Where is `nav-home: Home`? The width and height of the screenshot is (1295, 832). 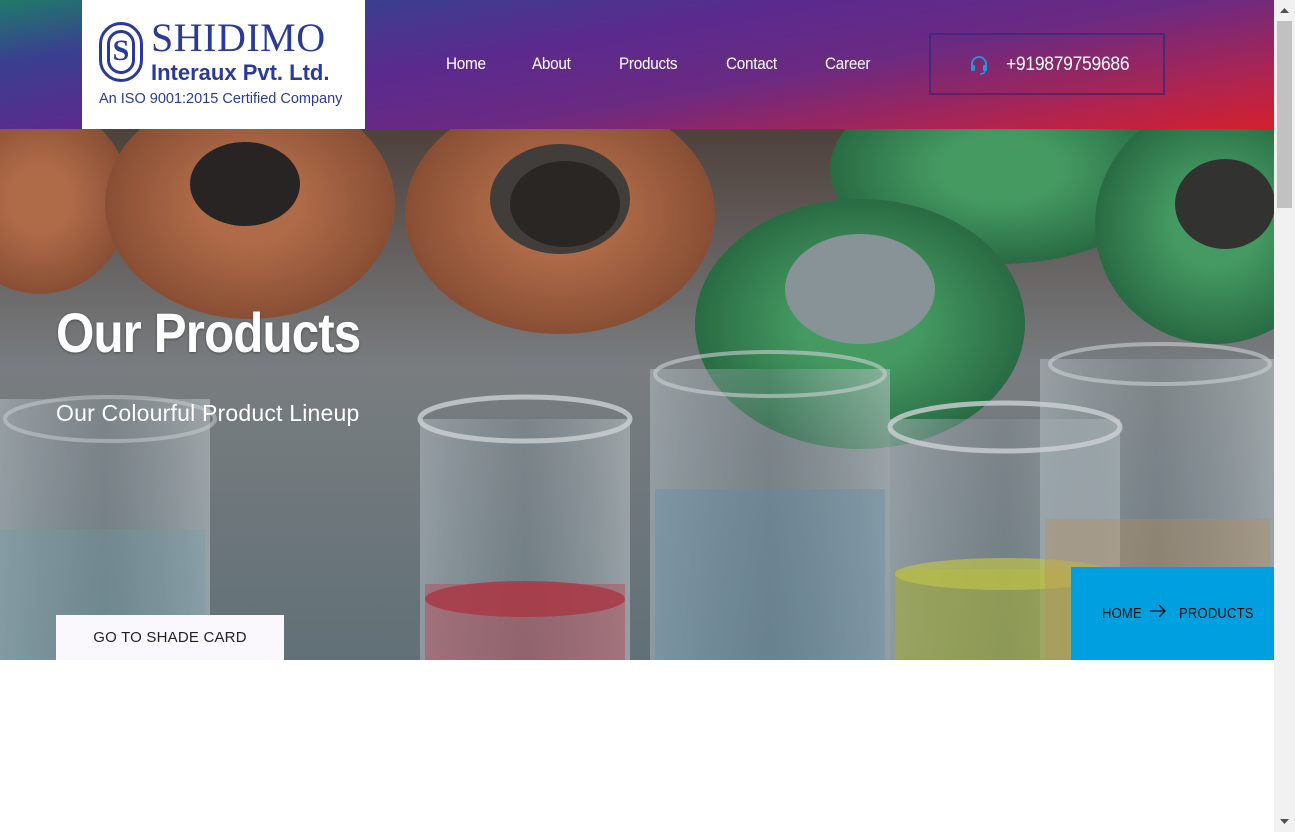
nav-home: Home is located at coordinates (466, 64).